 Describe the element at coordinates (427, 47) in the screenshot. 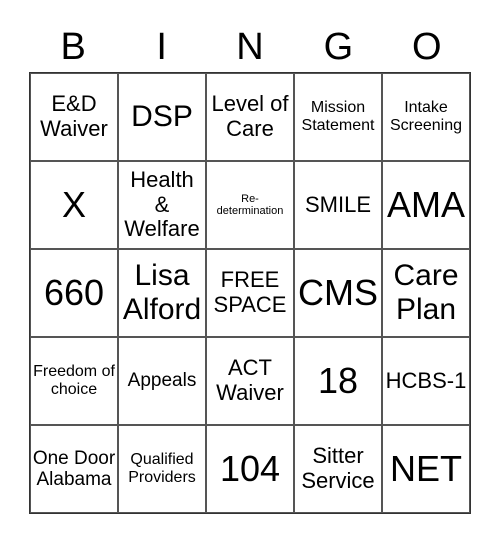

I see `header-letter-o: O` at that location.